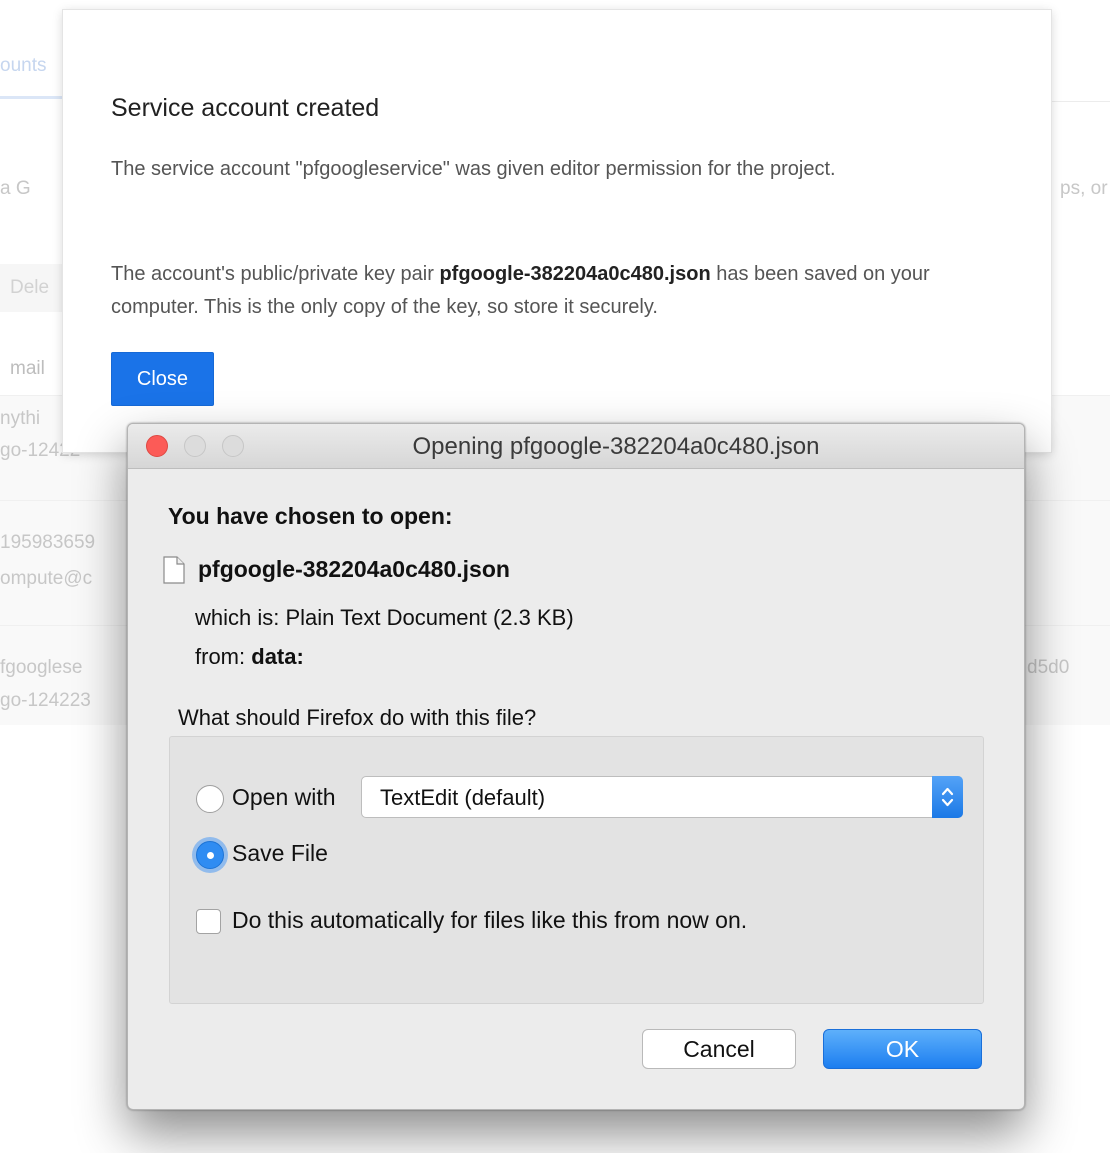 This screenshot has height=1153, width=1110. What do you see at coordinates (23, 65) in the screenshot?
I see `bg-tab-accounts: ounts` at bounding box center [23, 65].